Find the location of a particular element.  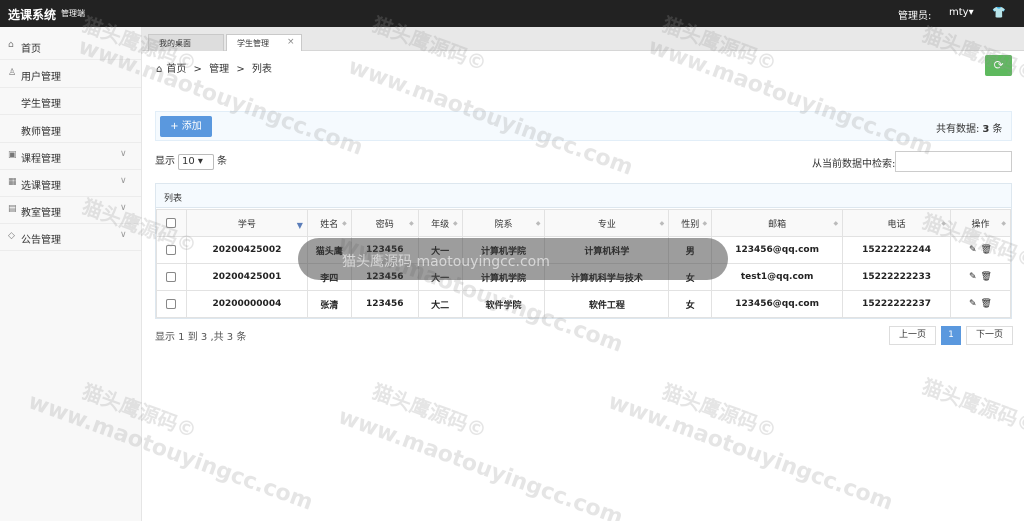

tab-label: 学生管理 is located at coordinates (253, 43).